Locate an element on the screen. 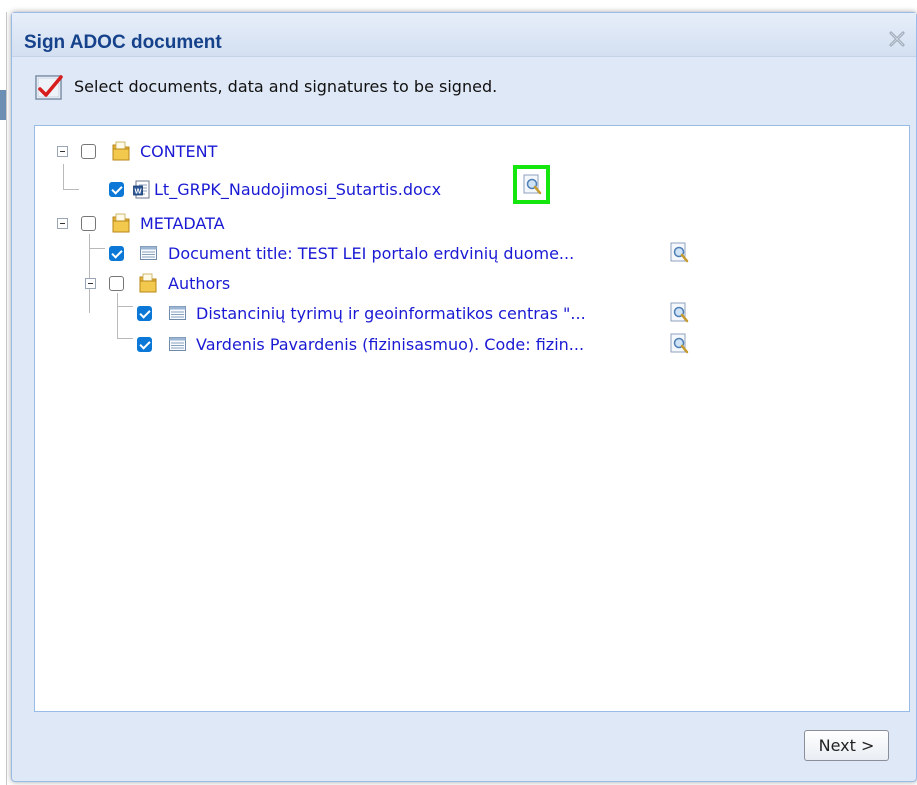 The image size is (917, 785). metadata-checkbox is located at coordinates (88, 223).